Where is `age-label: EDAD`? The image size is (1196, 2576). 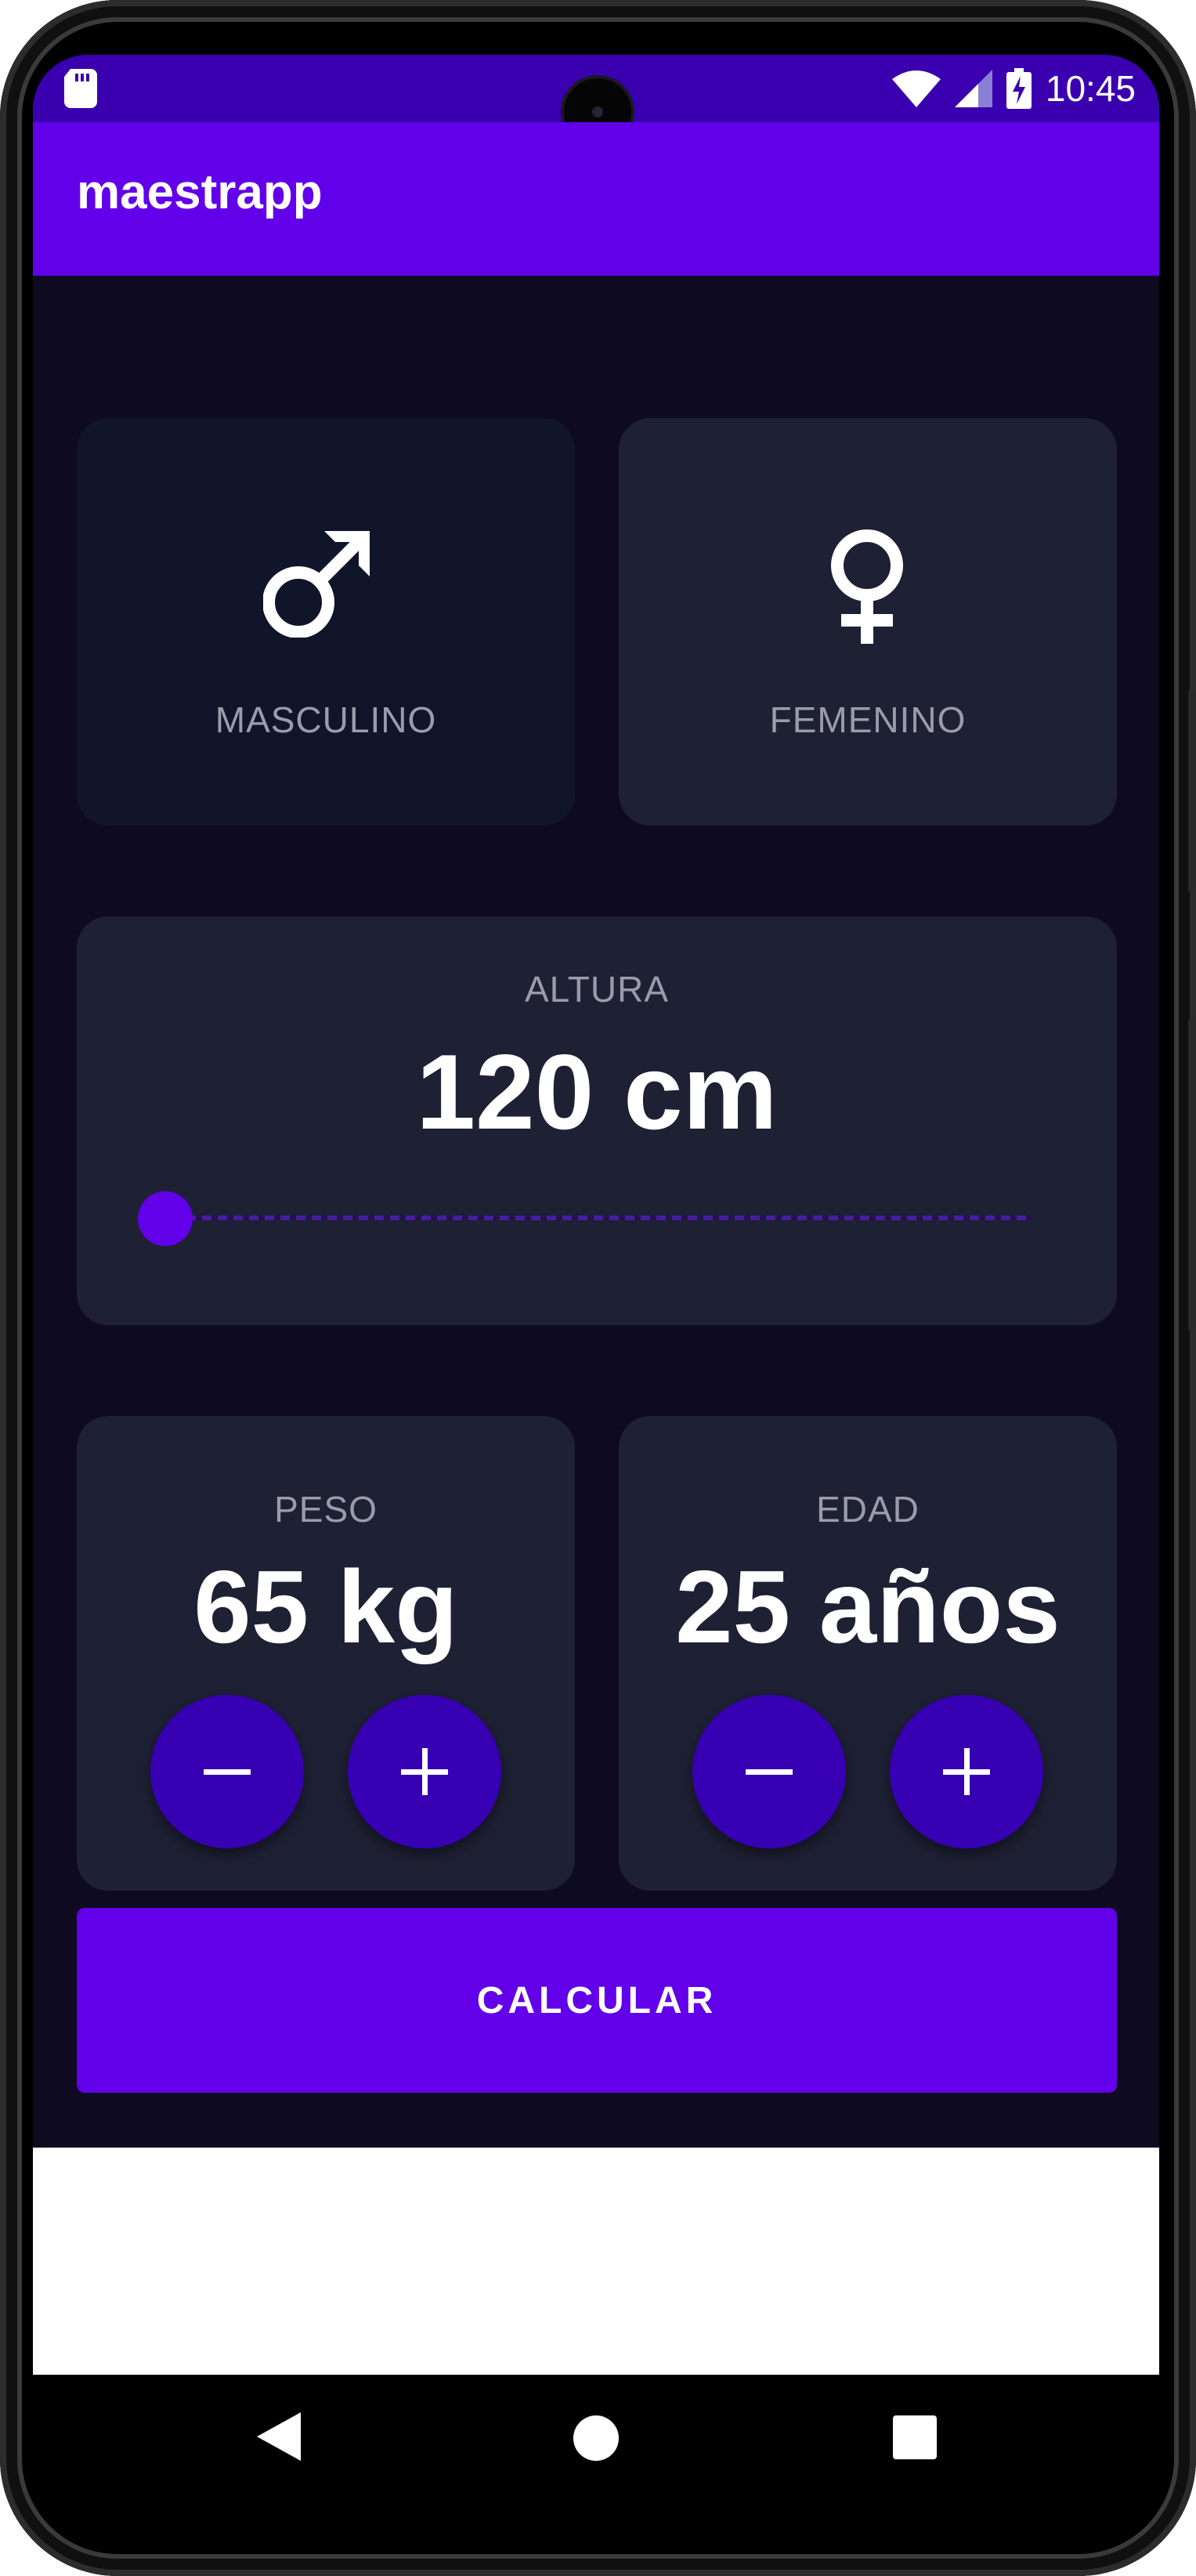 age-label: EDAD is located at coordinates (868, 1509).